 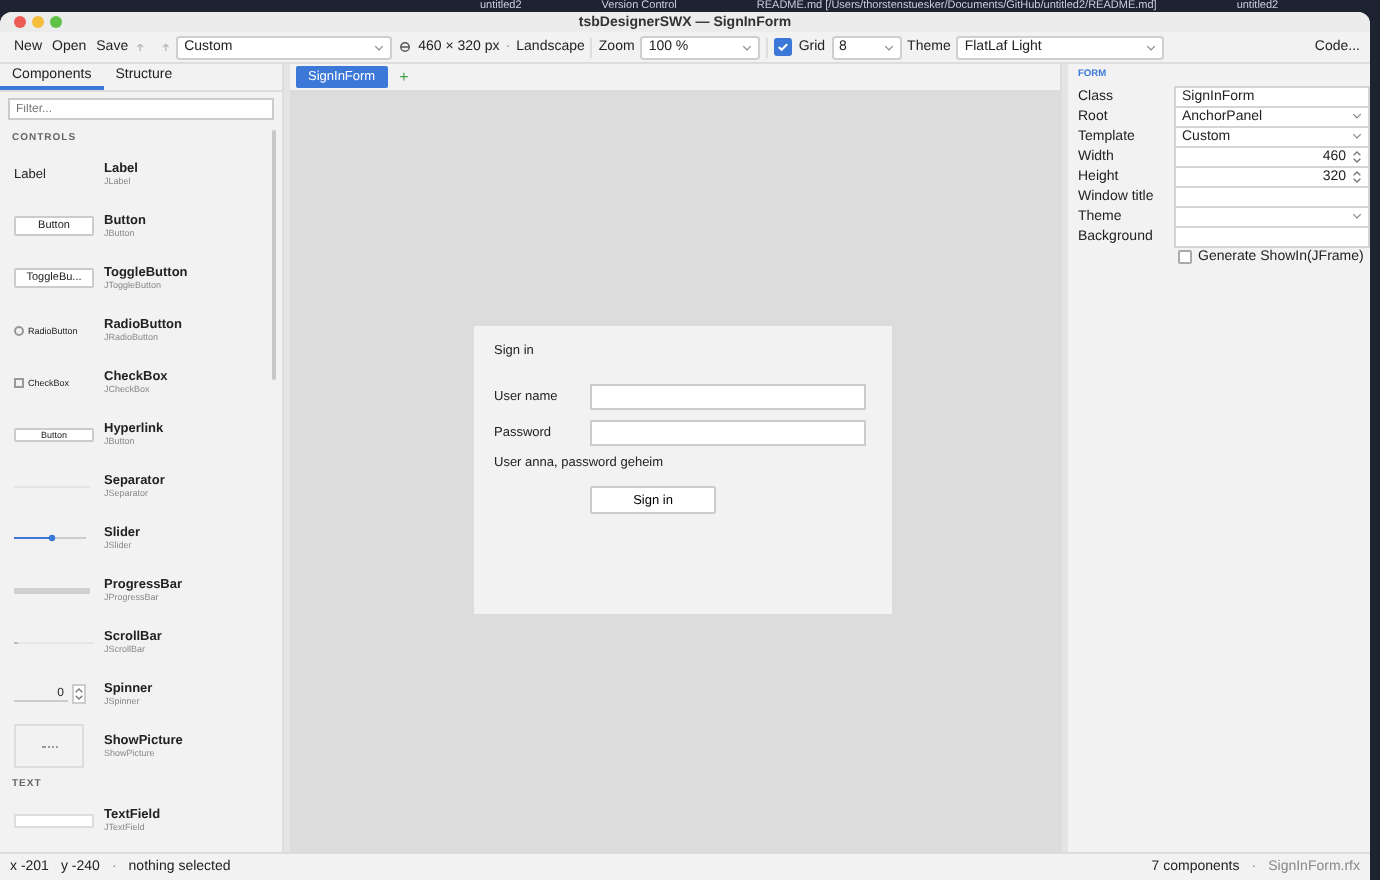 I want to click on picture-placeholder, so click(x=49, y=746).